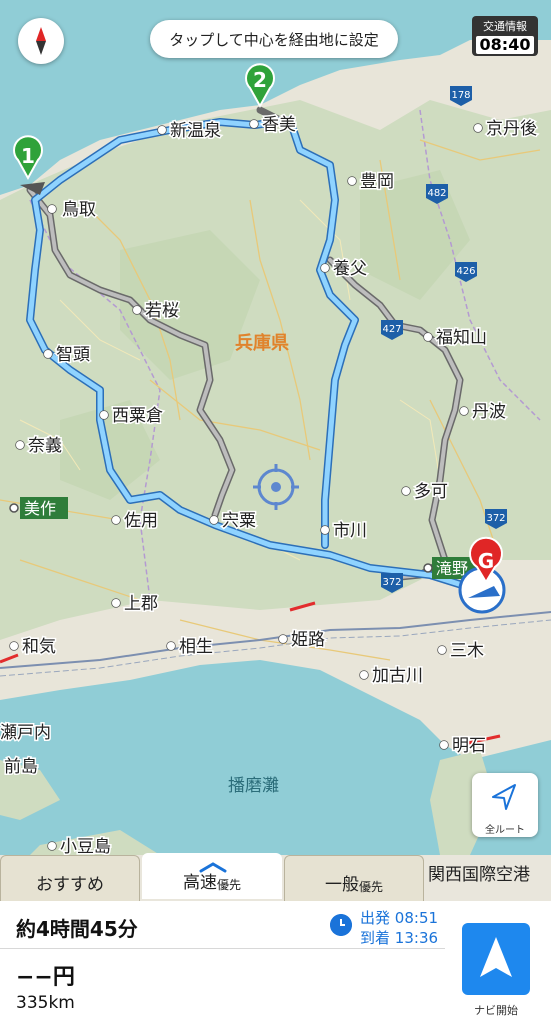 Image resolution: width=551 pixels, height=1024 pixels. I want to click on start-navigation-label: ナビ開始, so click(496, 1010).